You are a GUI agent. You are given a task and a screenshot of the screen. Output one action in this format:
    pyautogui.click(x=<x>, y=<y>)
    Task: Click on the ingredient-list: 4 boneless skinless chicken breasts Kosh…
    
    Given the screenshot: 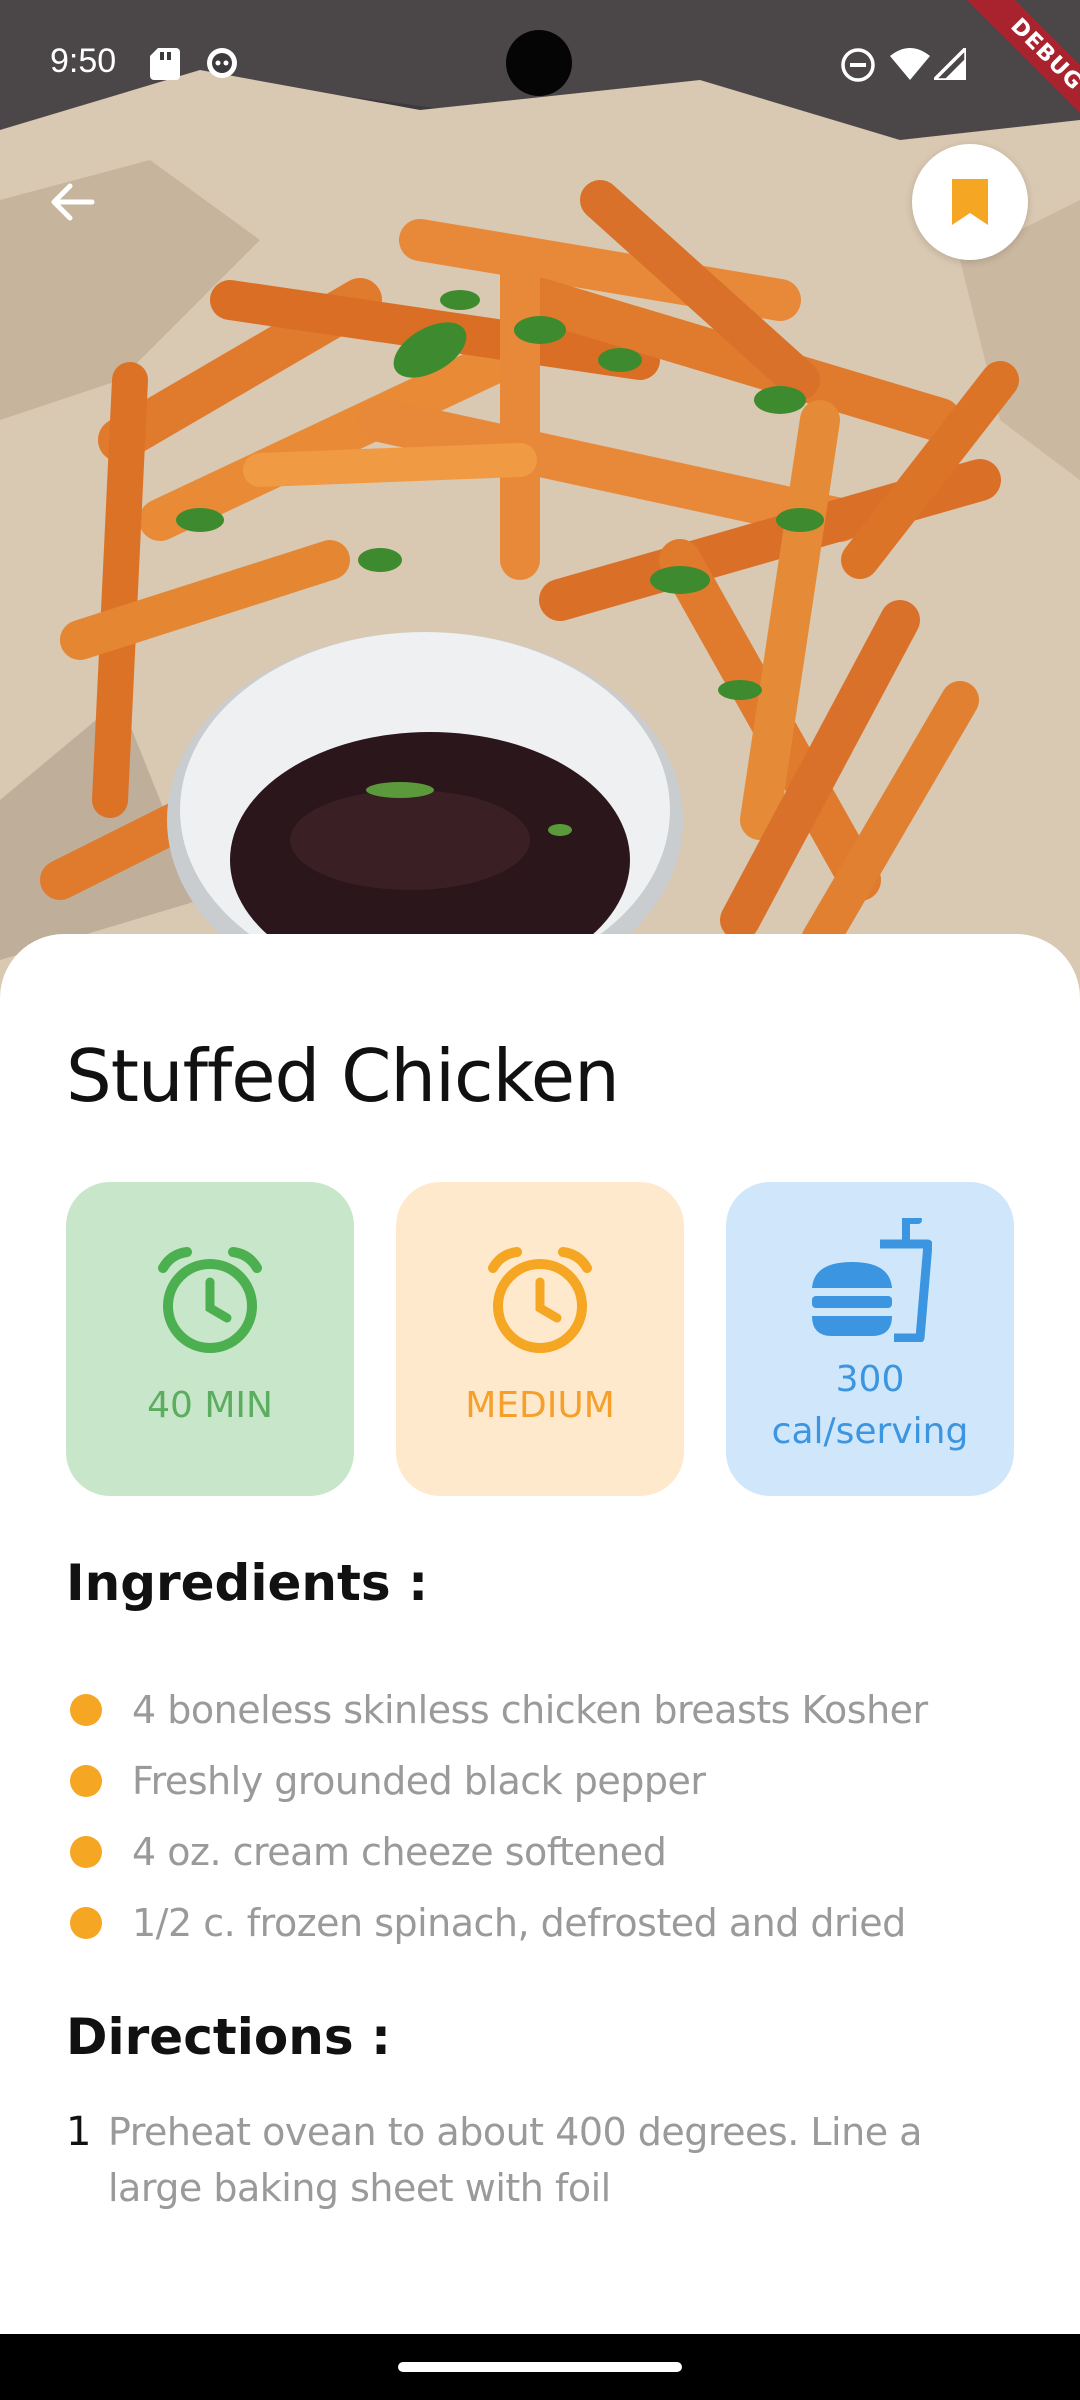 What is the action you would take?
    pyautogui.click(x=546, y=1816)
    